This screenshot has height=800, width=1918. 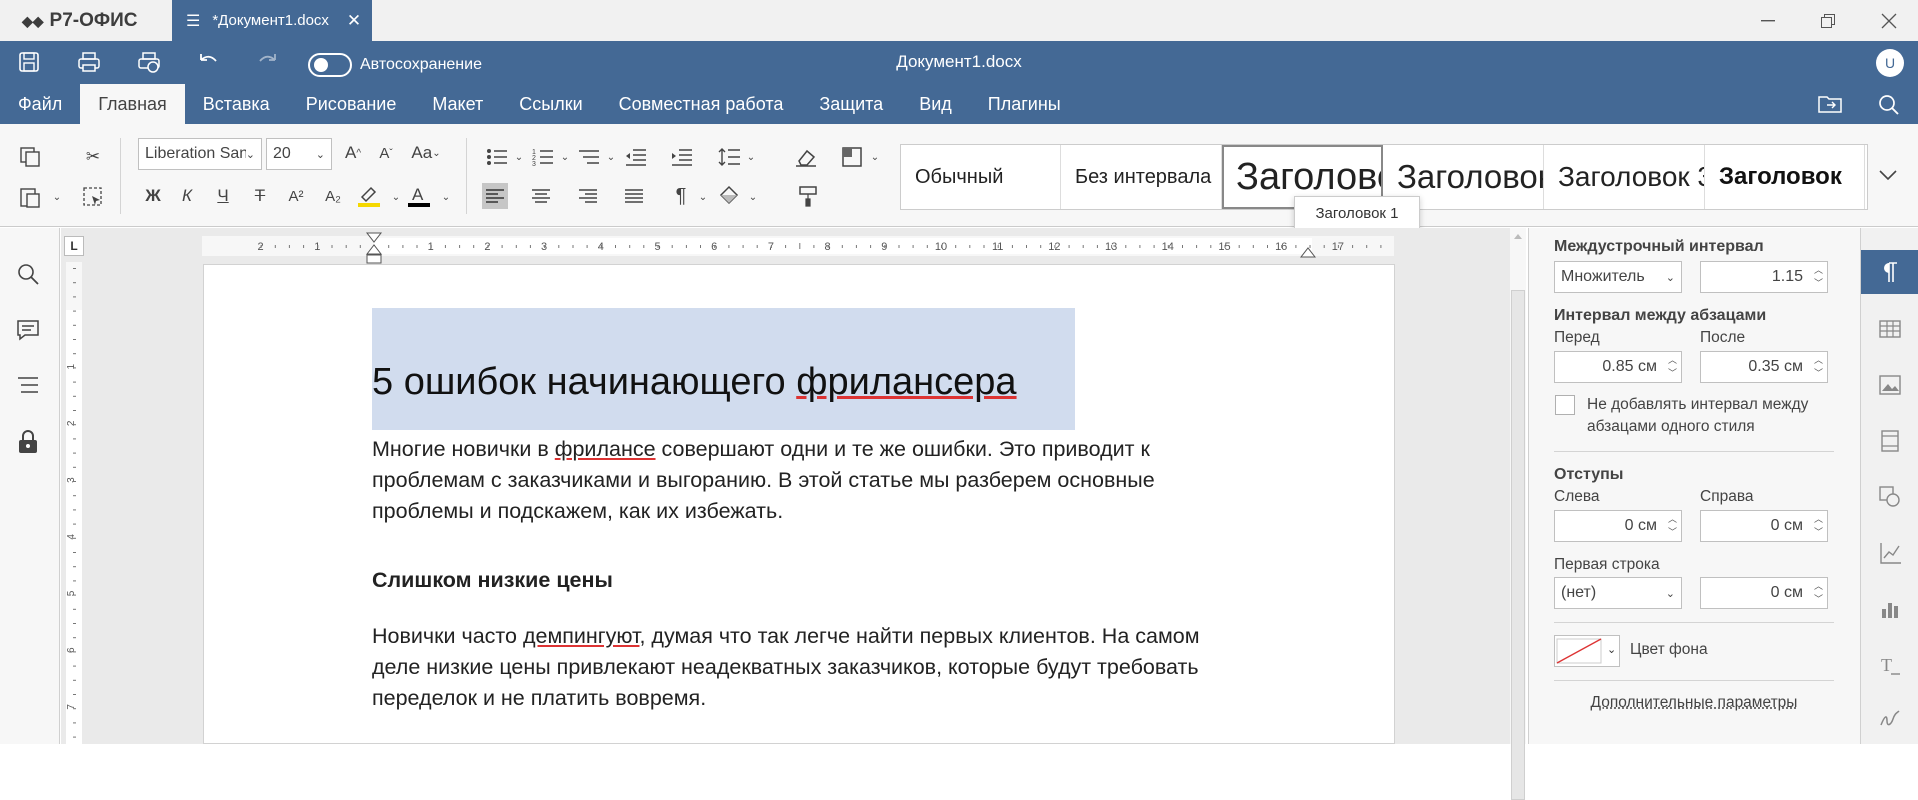 I want to click on highlight-icon, so click(x=369, y=195).